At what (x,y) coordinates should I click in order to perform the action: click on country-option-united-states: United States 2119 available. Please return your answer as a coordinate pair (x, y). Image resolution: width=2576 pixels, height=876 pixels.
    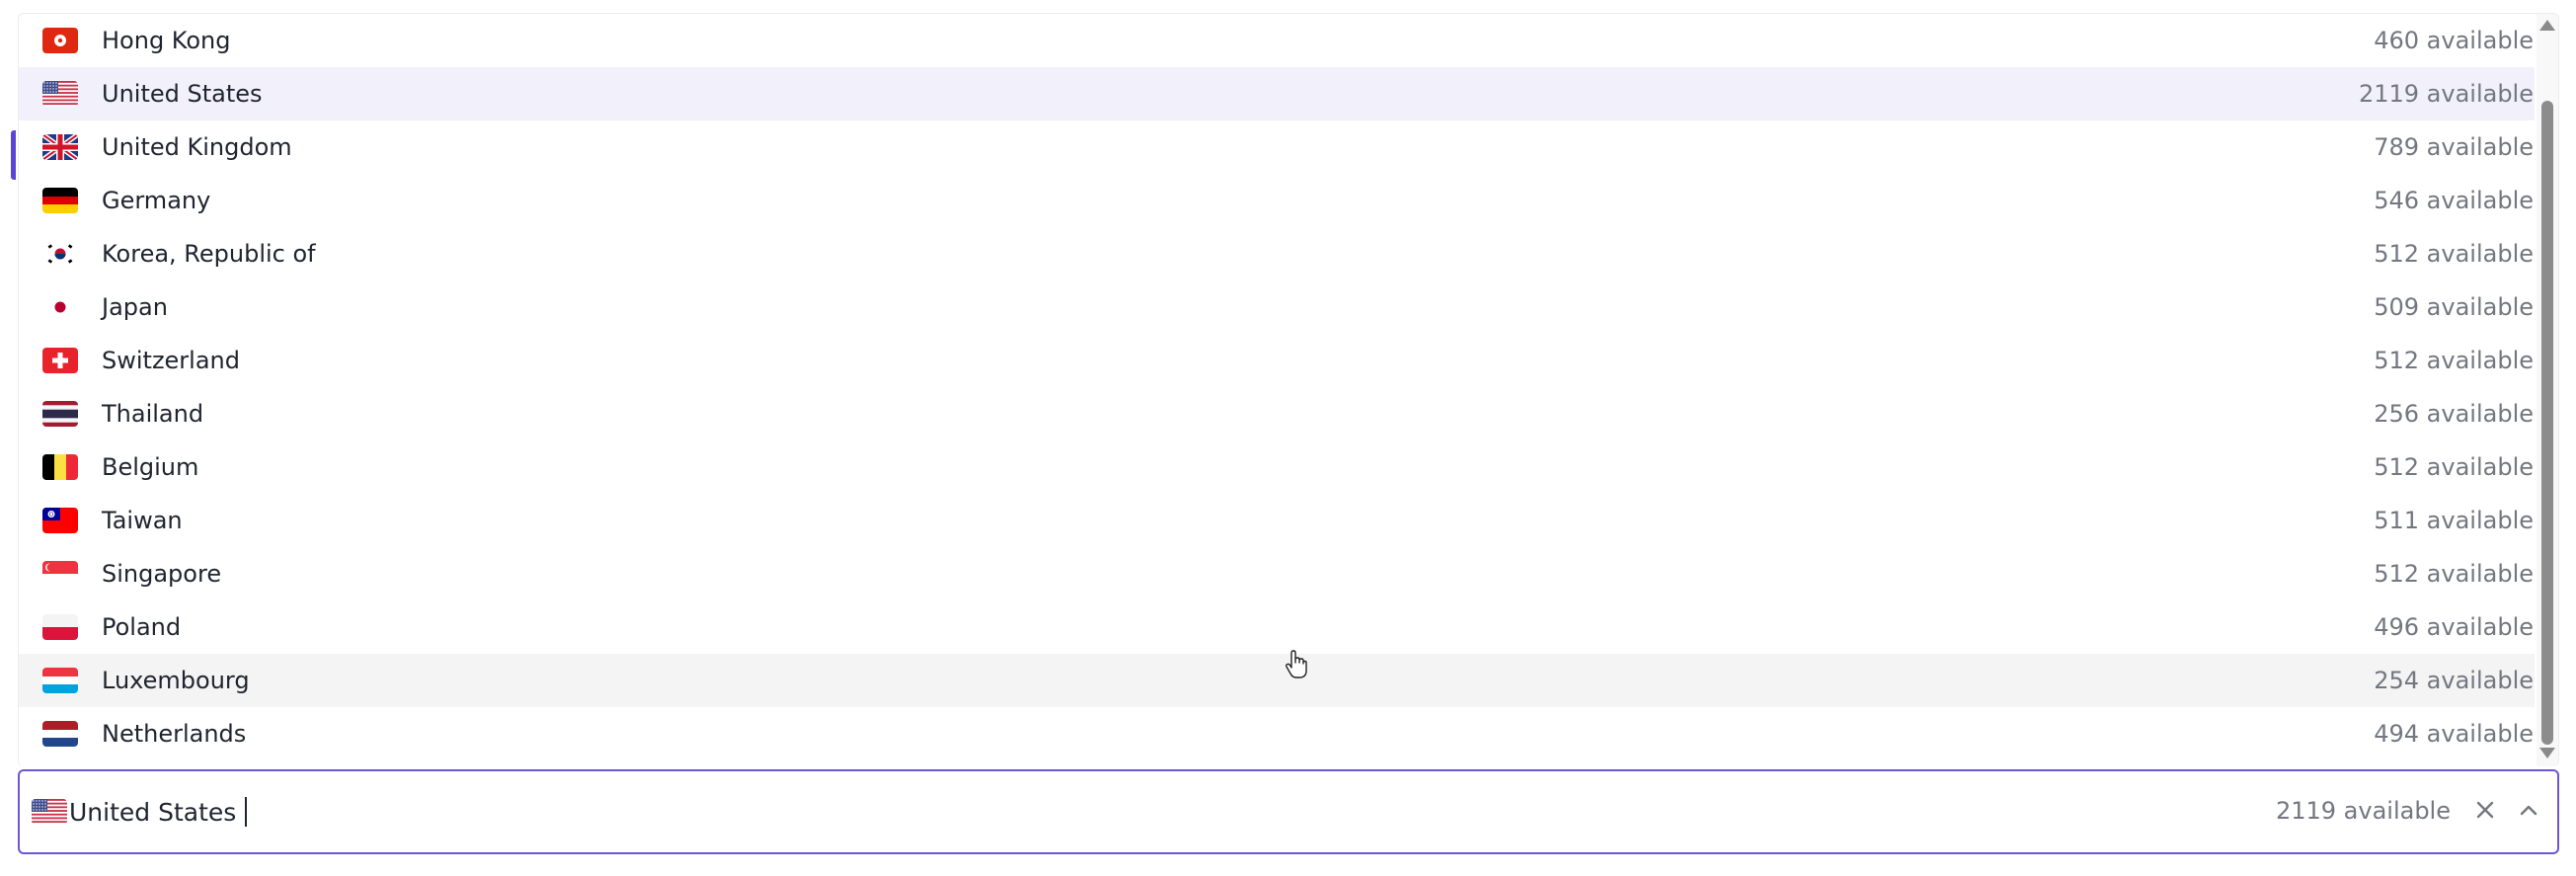
    Looking at the image, I should click on (1277, 93).